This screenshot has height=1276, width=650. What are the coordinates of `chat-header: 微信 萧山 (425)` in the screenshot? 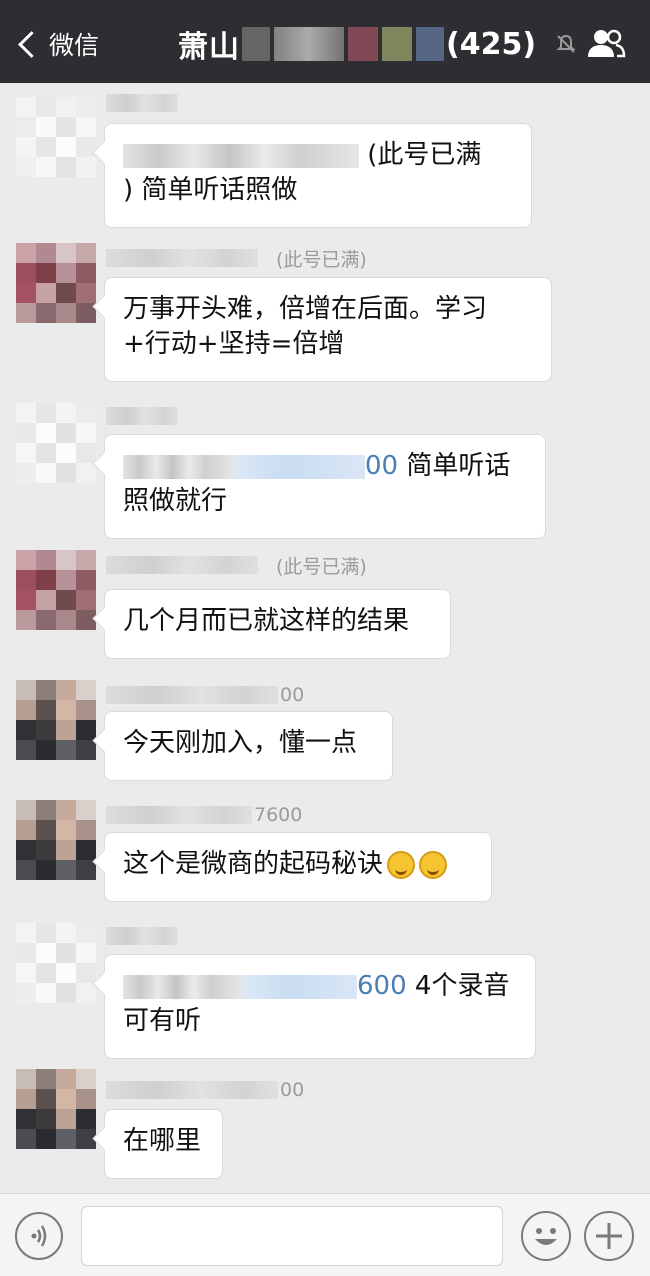 It's located at (325, 41).